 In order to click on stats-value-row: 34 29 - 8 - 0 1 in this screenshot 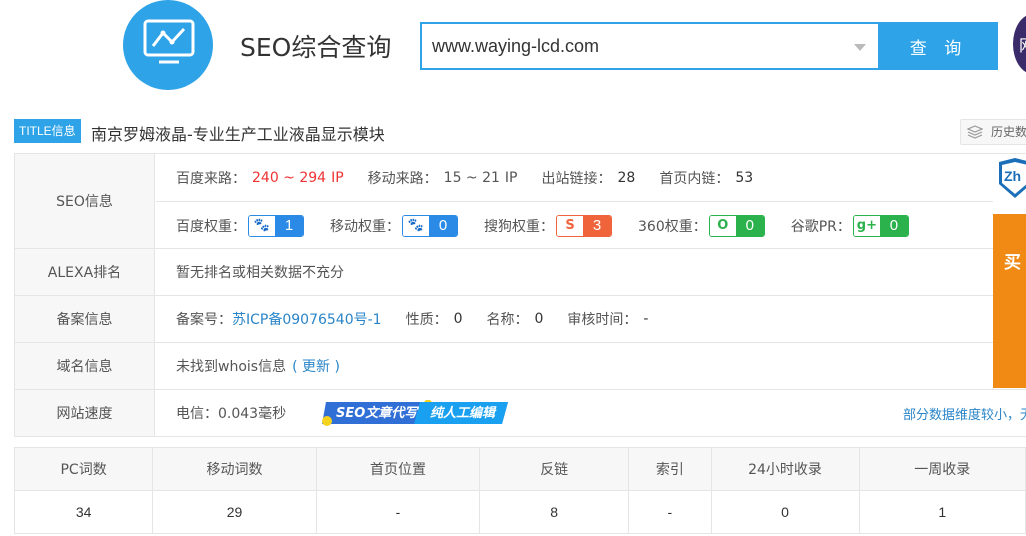, I will do `click(519, 512)`.